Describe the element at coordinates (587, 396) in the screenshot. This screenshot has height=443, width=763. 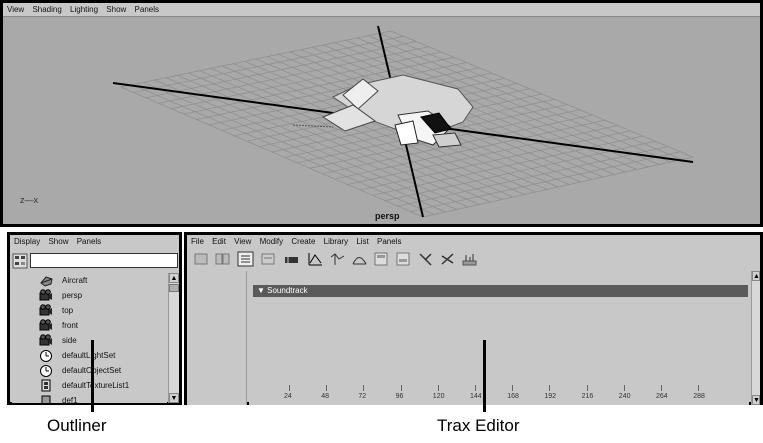
I see `ruler-tick-label: 216` at that location.